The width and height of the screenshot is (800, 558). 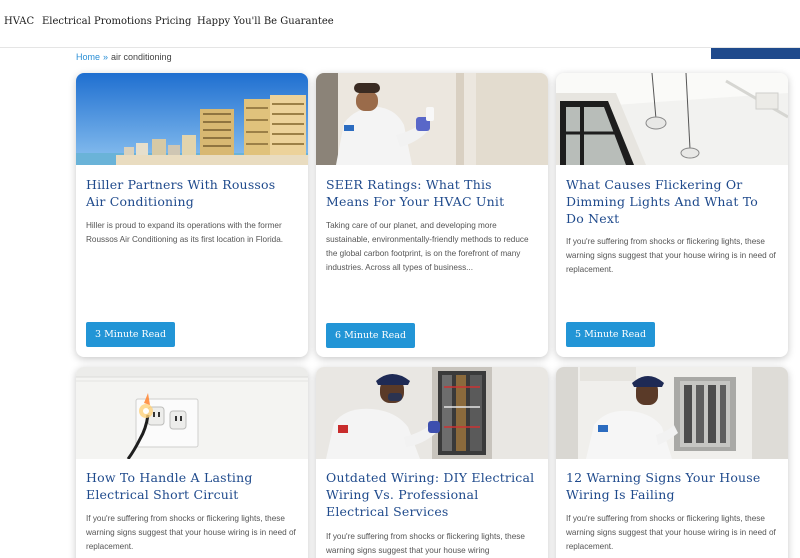 What do you see at coordinates (432, 413) in the screenshot?
I see `electrician-panel-image` at bounding box center [432, 413].